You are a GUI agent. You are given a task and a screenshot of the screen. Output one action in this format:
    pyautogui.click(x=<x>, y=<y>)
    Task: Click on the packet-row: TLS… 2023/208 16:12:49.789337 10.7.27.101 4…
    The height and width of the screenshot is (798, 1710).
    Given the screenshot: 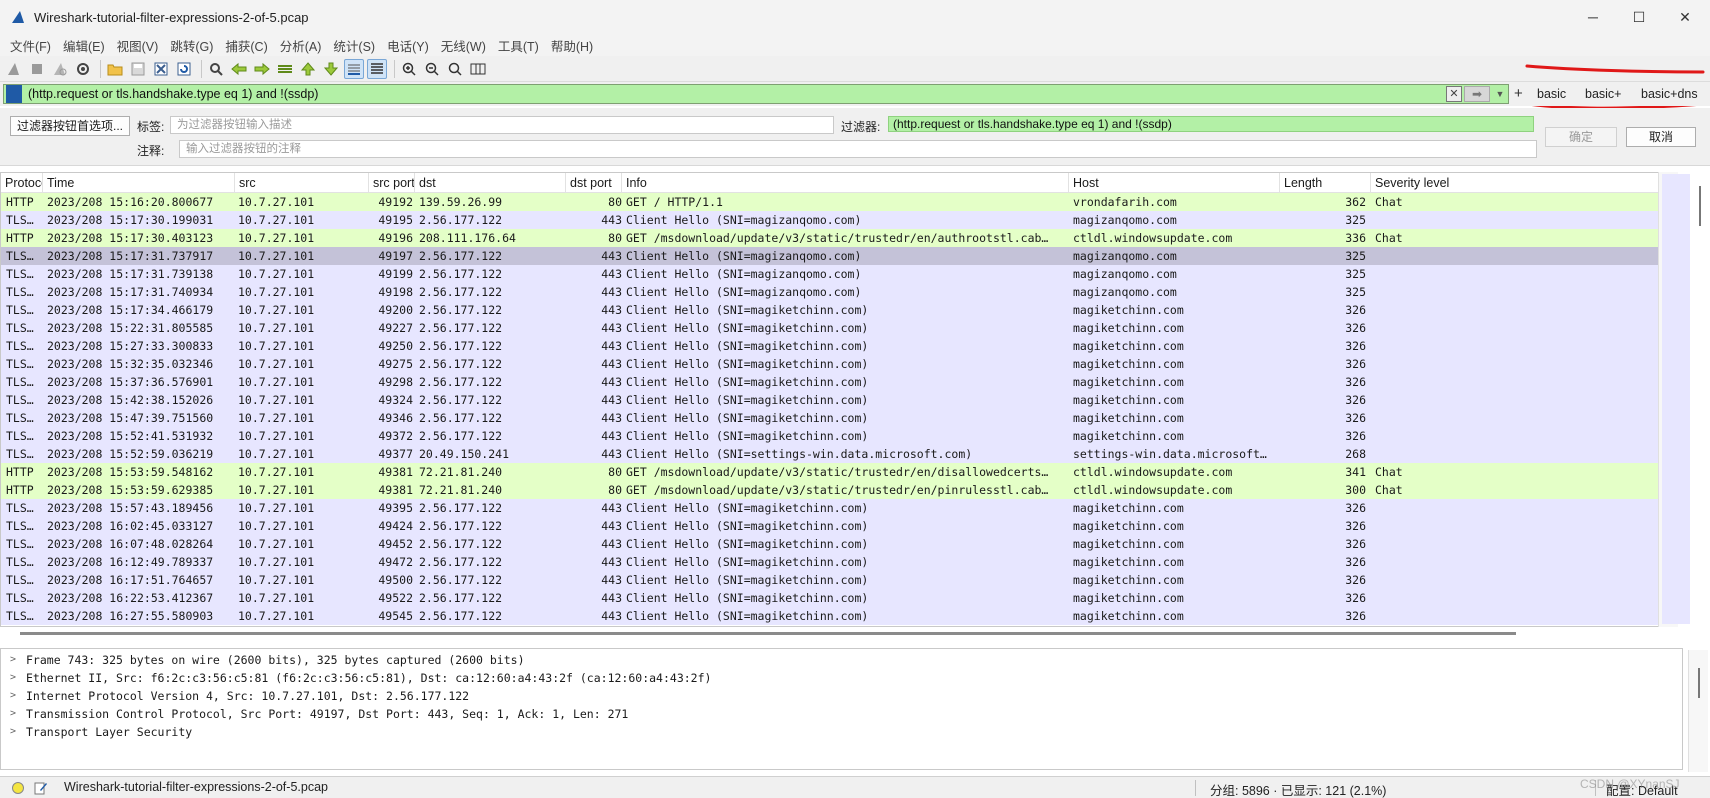 What is the action you would take?
    pyautogui.click(x=830, y=562)
    